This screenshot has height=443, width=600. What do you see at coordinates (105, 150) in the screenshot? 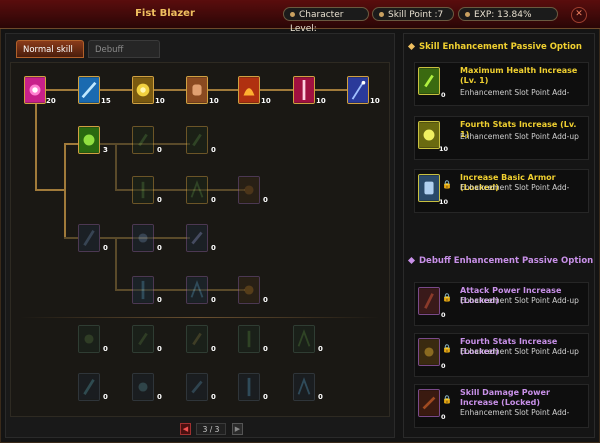
I see `skill-level: 3` at bounding box center [105, 150].